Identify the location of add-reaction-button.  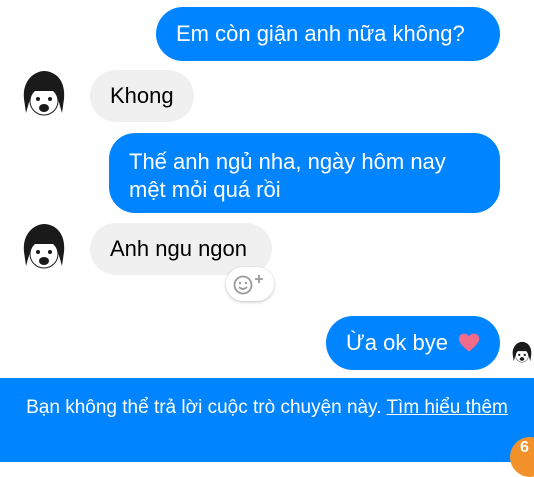
(250, 284).